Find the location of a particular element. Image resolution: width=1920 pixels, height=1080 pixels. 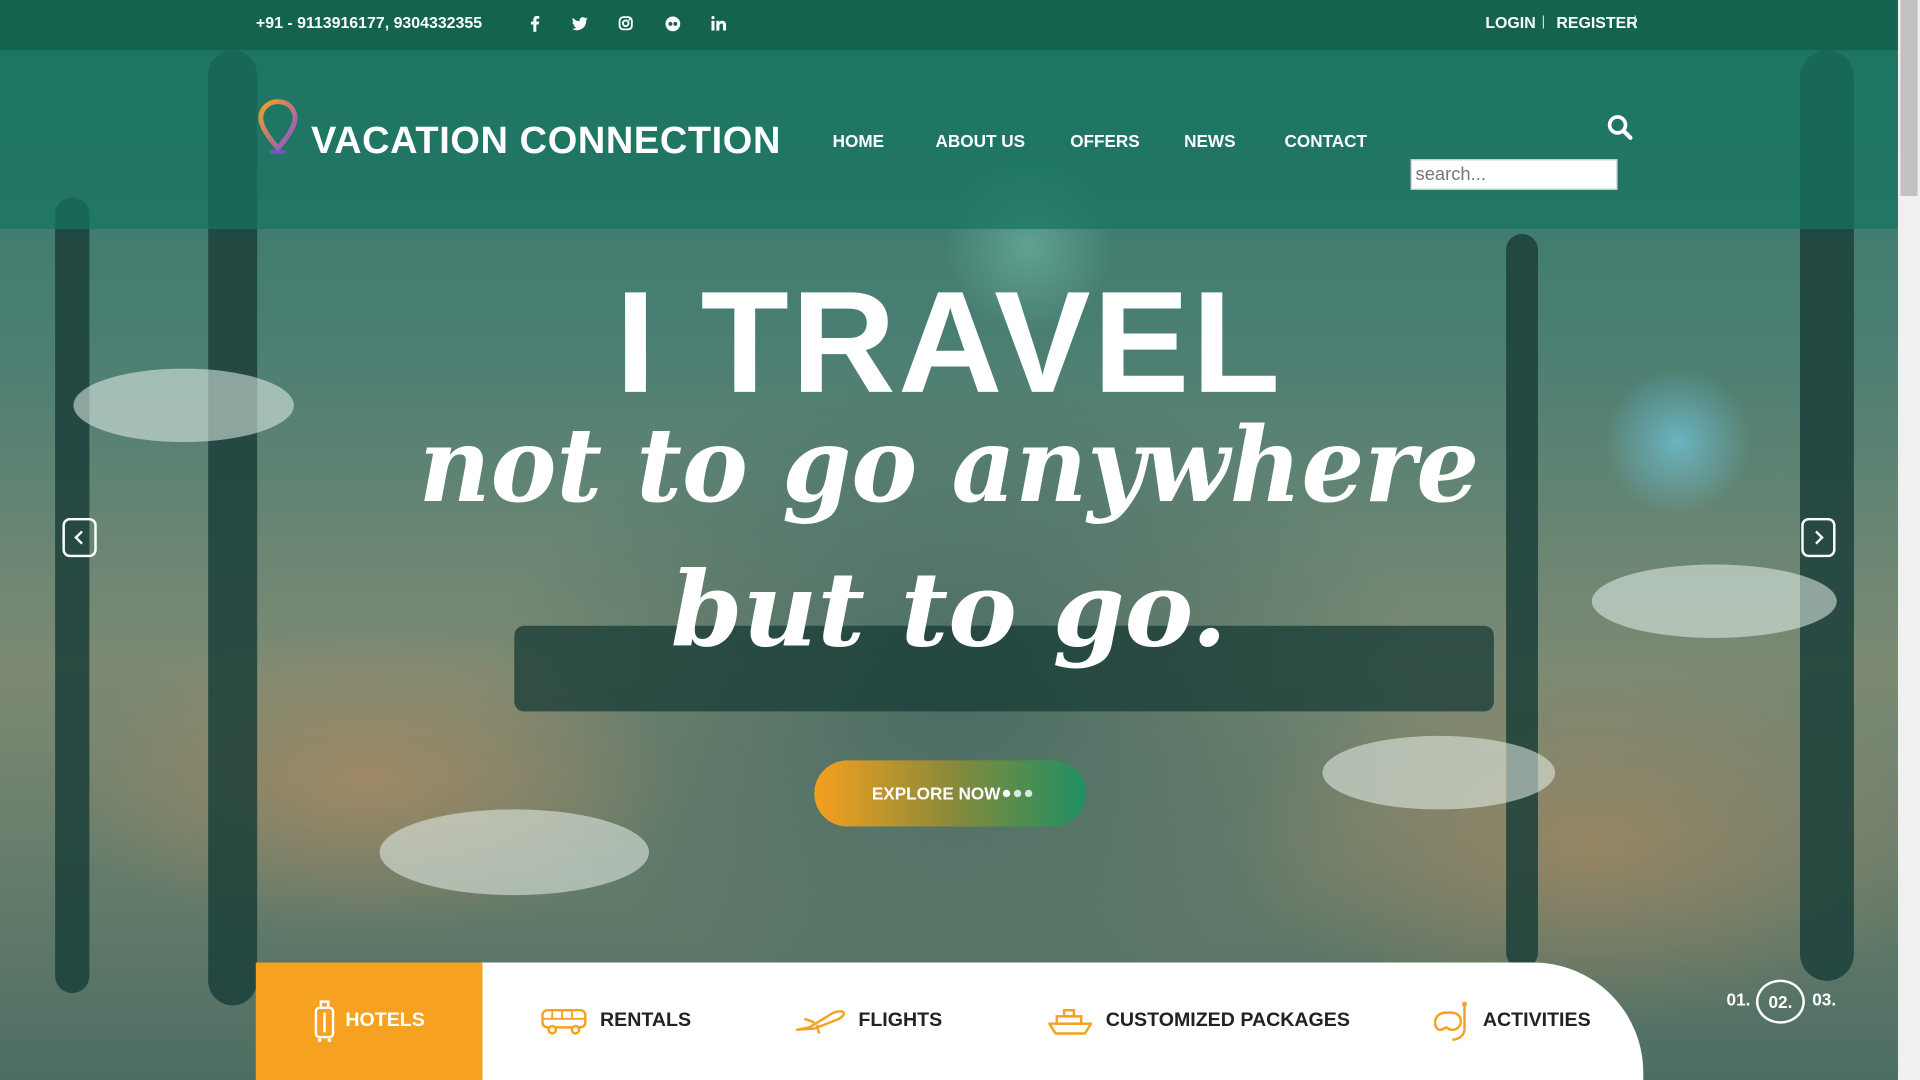

hero-tagline-line1: not to go anywhere is located at coordinates (949, 465).